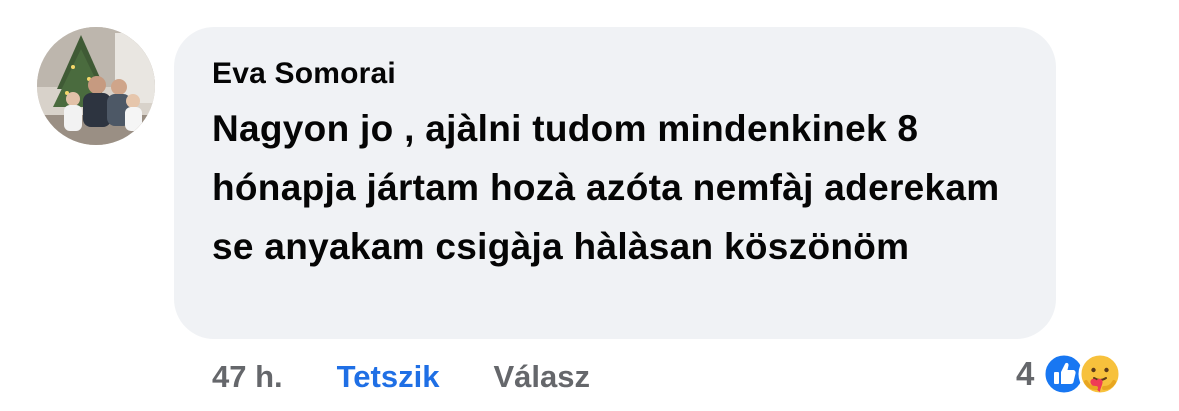  Describe the element at coordinates (388, 377) in the screenshot. I see `like-button: Tetszik` at that location.